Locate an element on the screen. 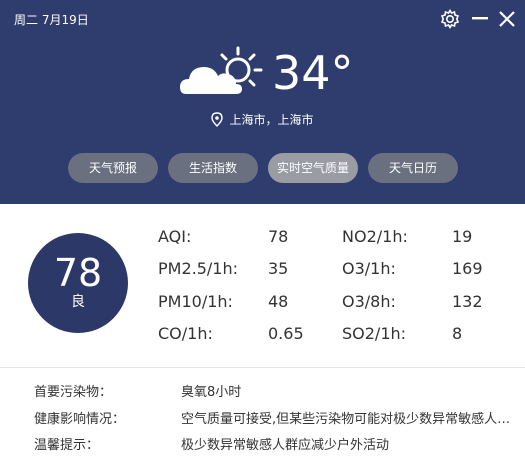 The width and height of the screenshot is (525, 469). close-icon is located at coordinates (507, 19).